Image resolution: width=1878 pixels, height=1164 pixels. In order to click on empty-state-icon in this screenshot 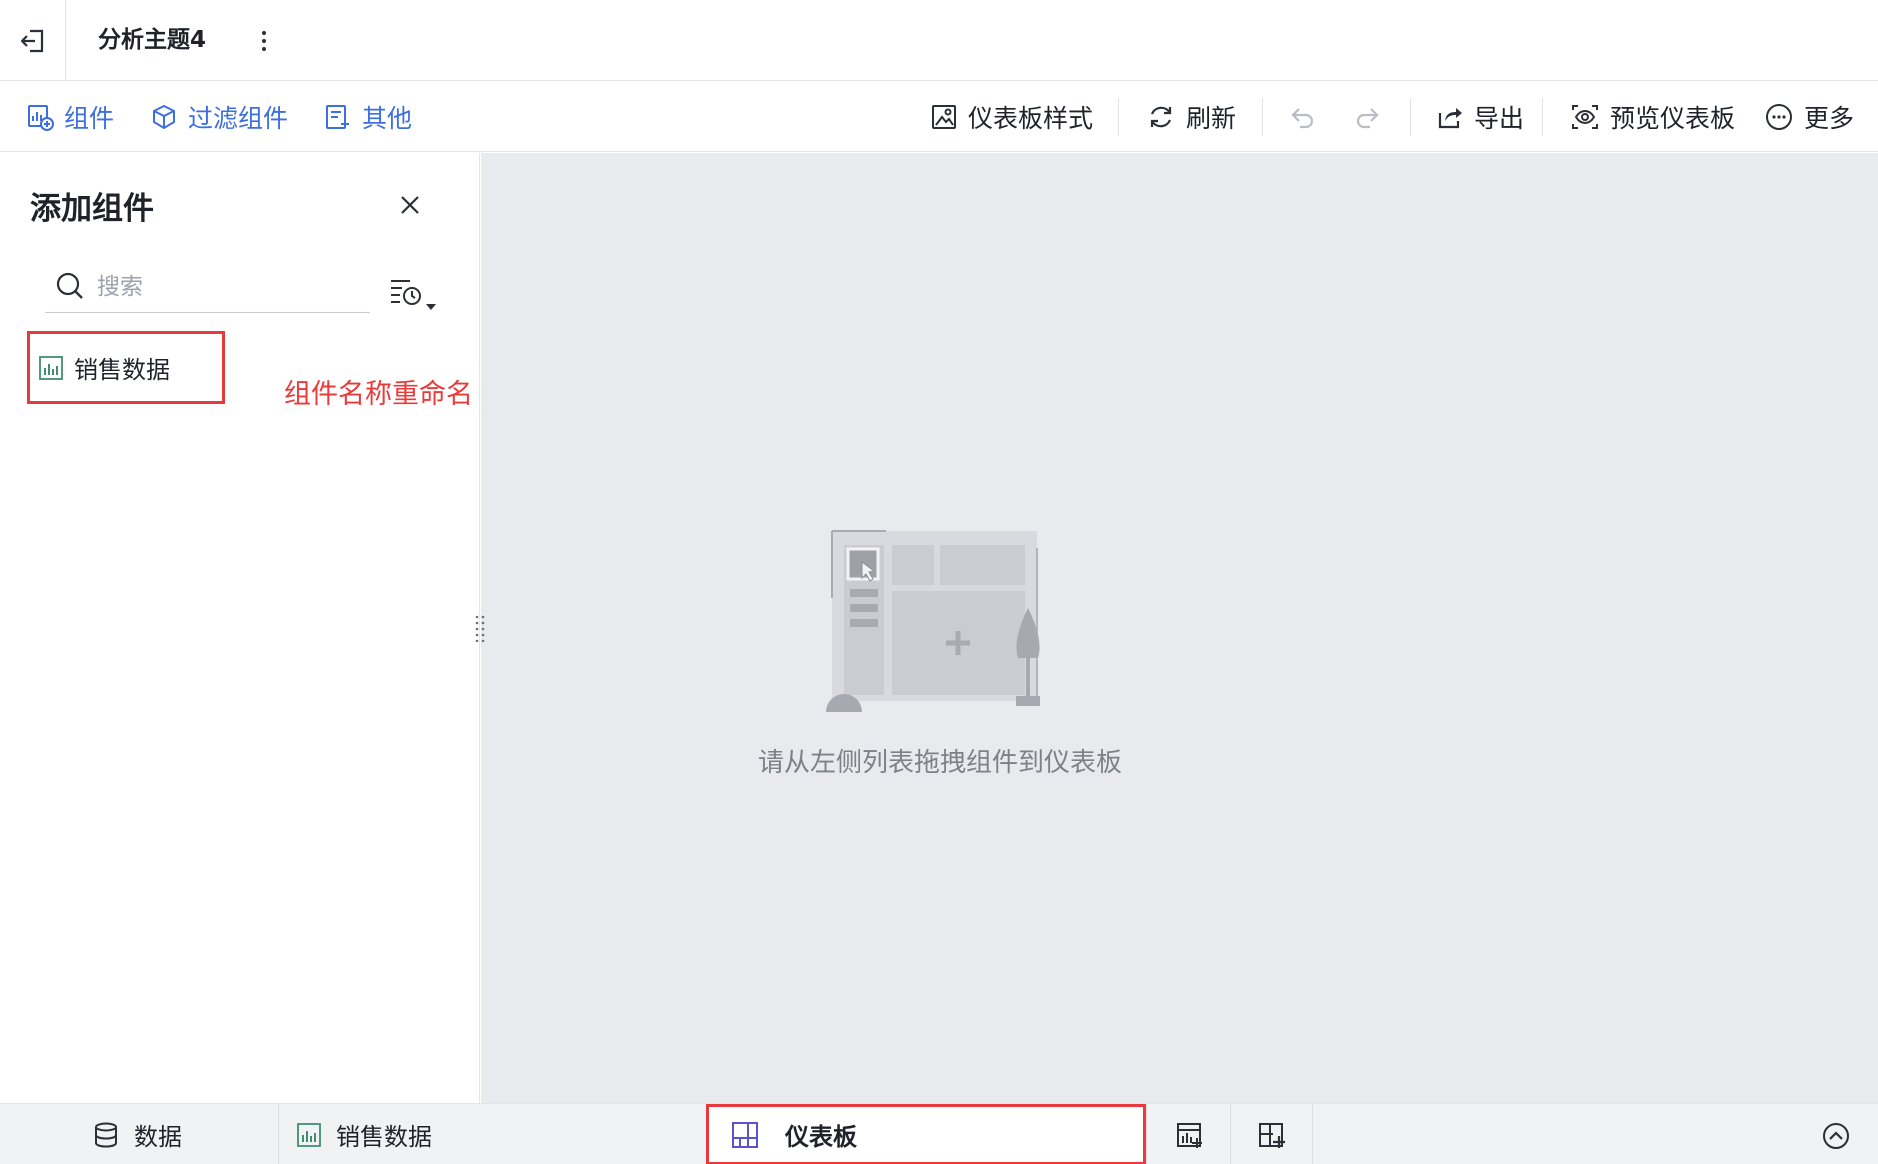, I will do `click(933, 621)`.